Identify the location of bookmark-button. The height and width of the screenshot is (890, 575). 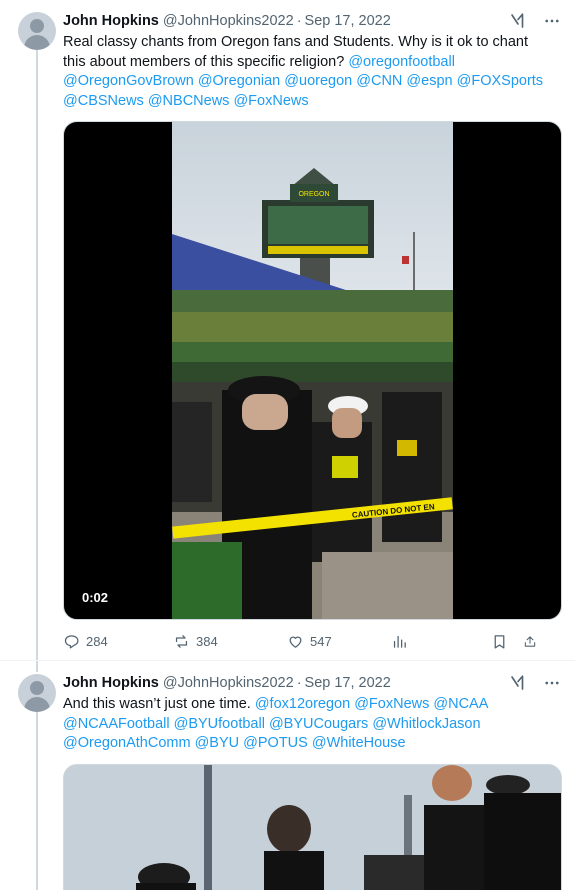
(507, 641).